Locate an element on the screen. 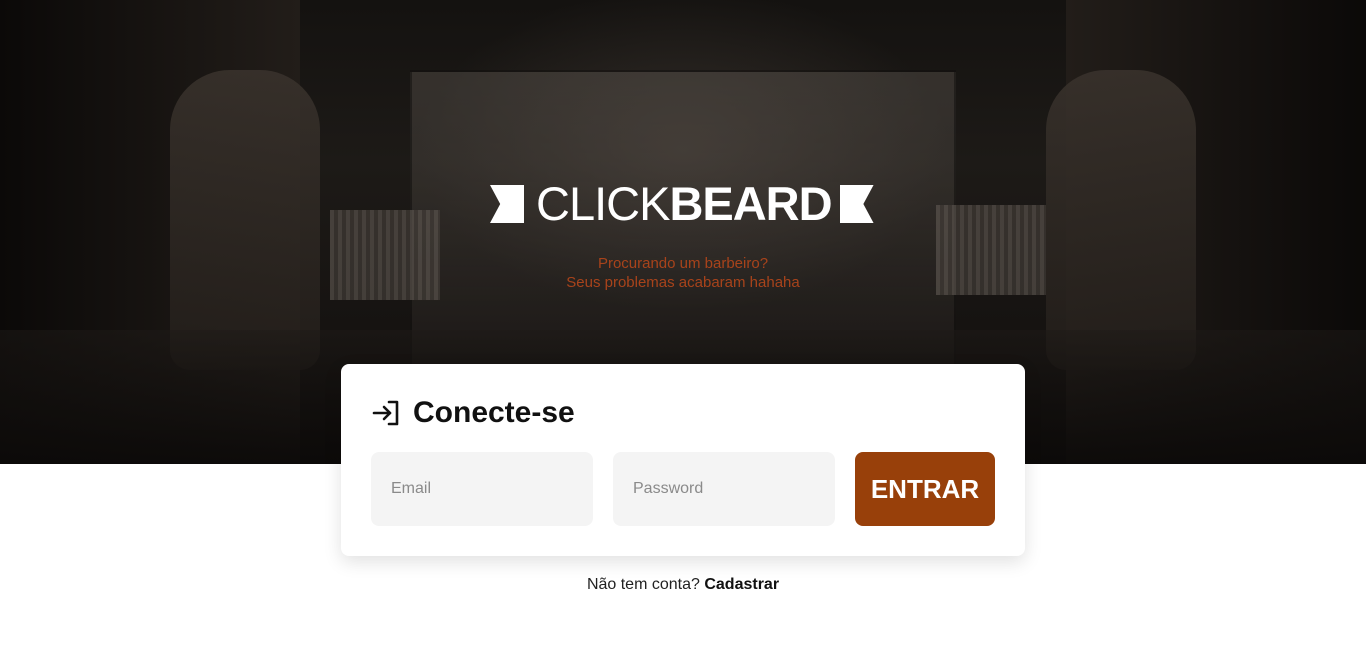 The image size is (1366, 663). password-input is located at coordinates (724, 489).